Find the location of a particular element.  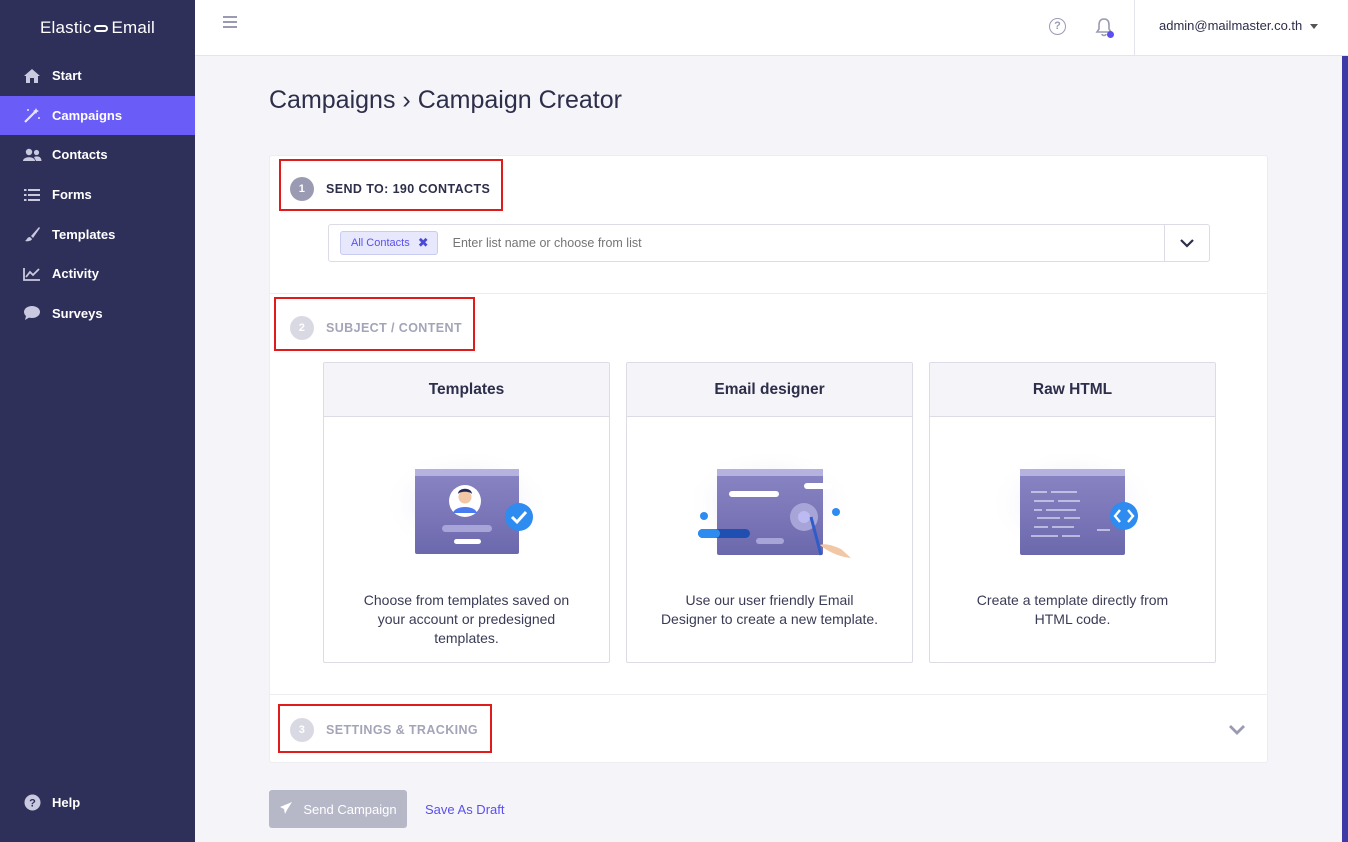

chip-label: All Contacts is located at coordinates (380, 243).